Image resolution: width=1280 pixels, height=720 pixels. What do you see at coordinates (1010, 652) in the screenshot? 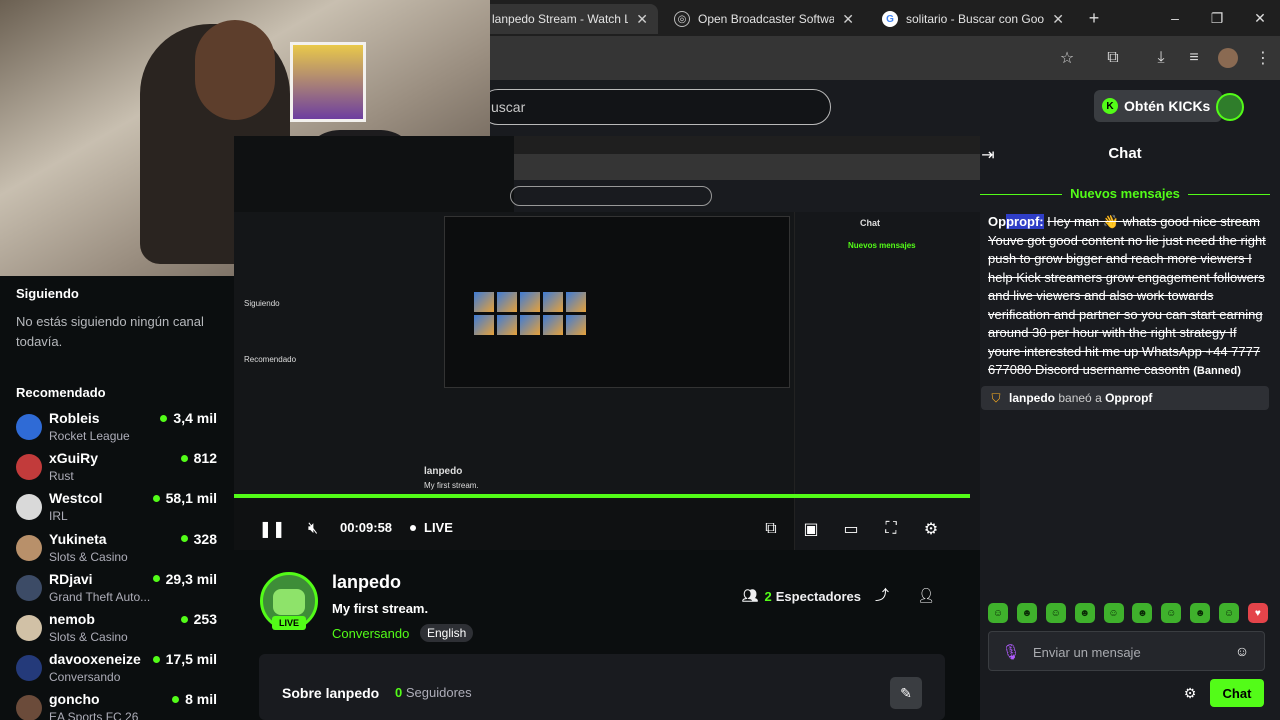
I see `microphone-icon: 🎙︎` at bounding box center [1010, 652].